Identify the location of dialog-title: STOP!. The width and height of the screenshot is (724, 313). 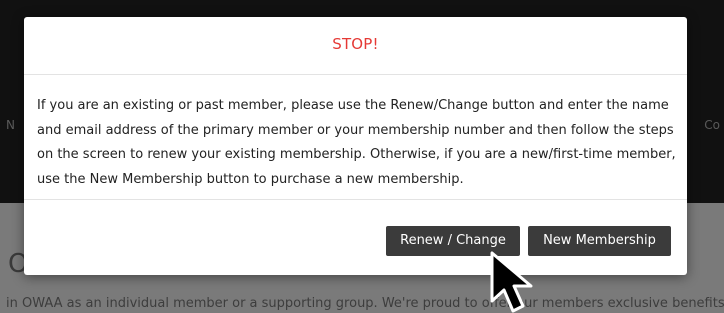
(355, 44).